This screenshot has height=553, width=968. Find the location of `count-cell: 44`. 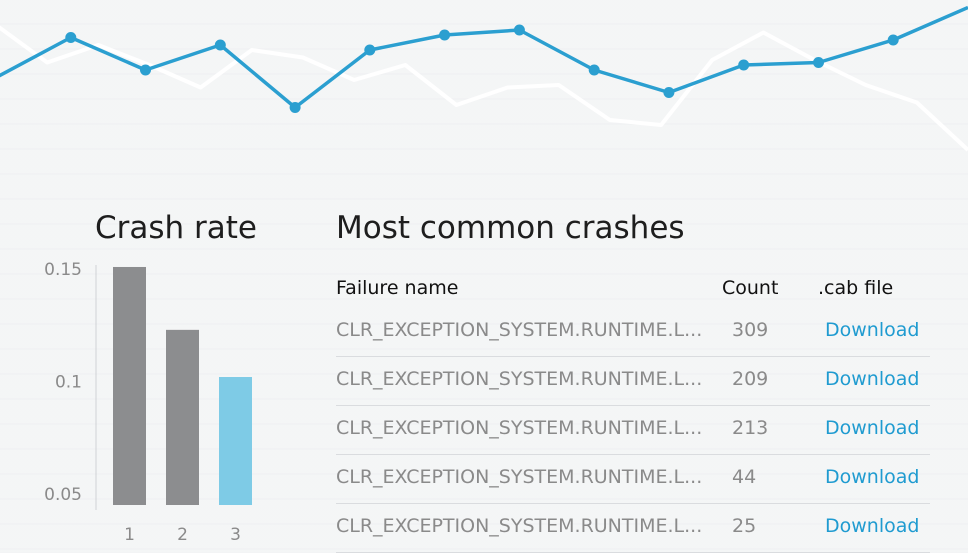

count-cell: 44 is located at coordinates (744, 477).